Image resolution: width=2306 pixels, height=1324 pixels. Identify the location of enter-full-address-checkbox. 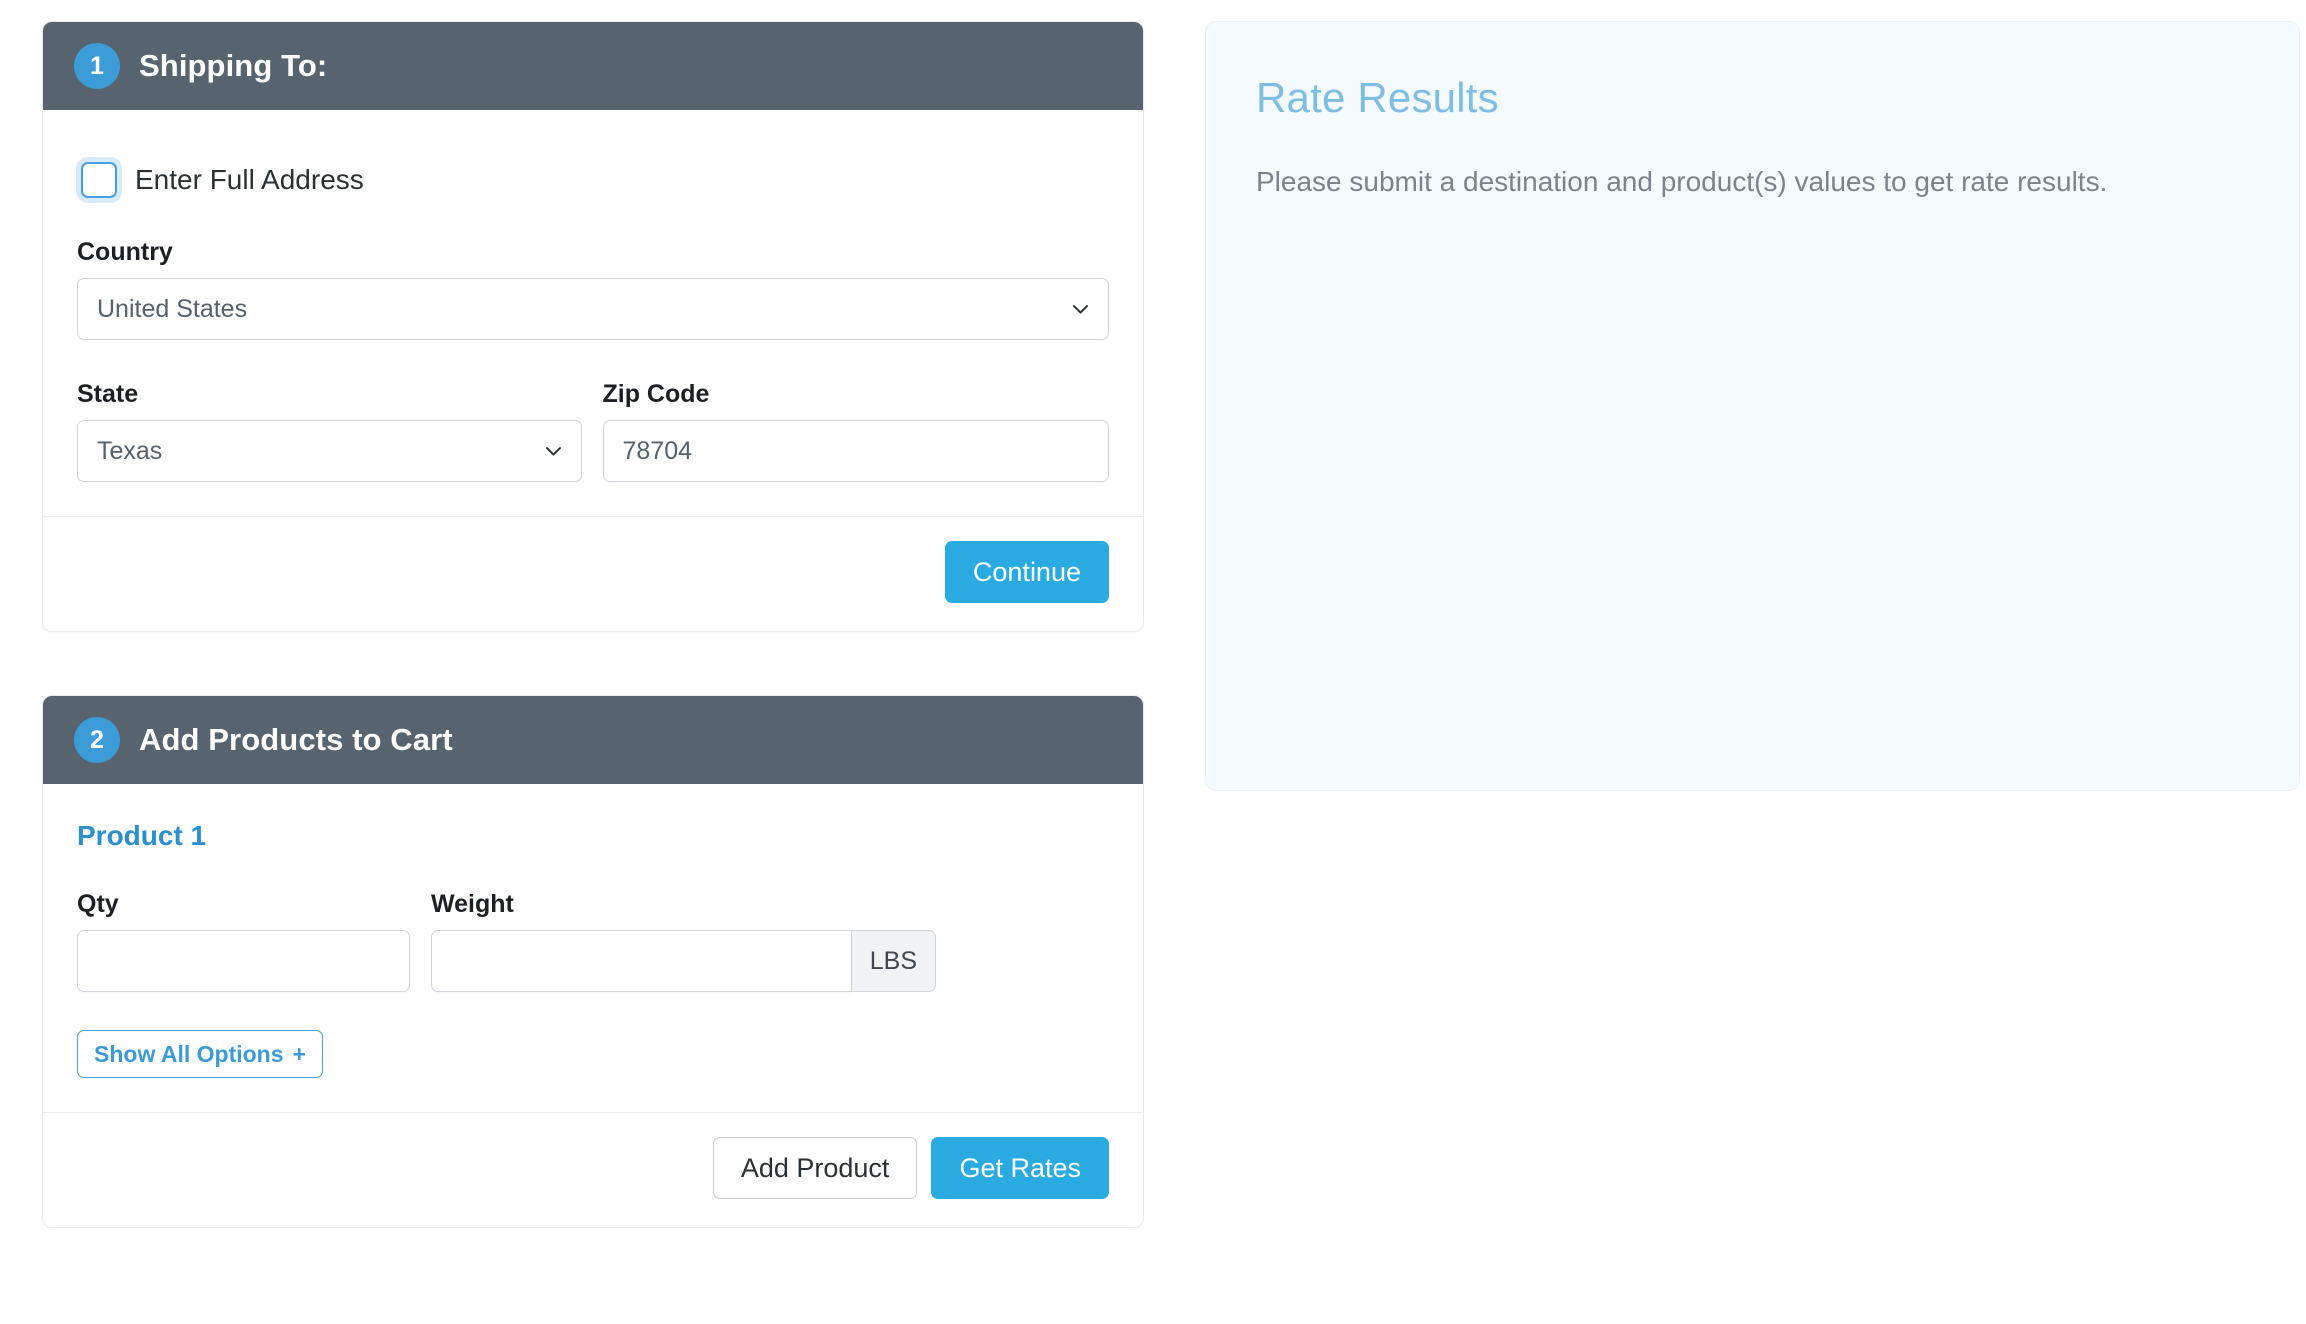
(99, 180).